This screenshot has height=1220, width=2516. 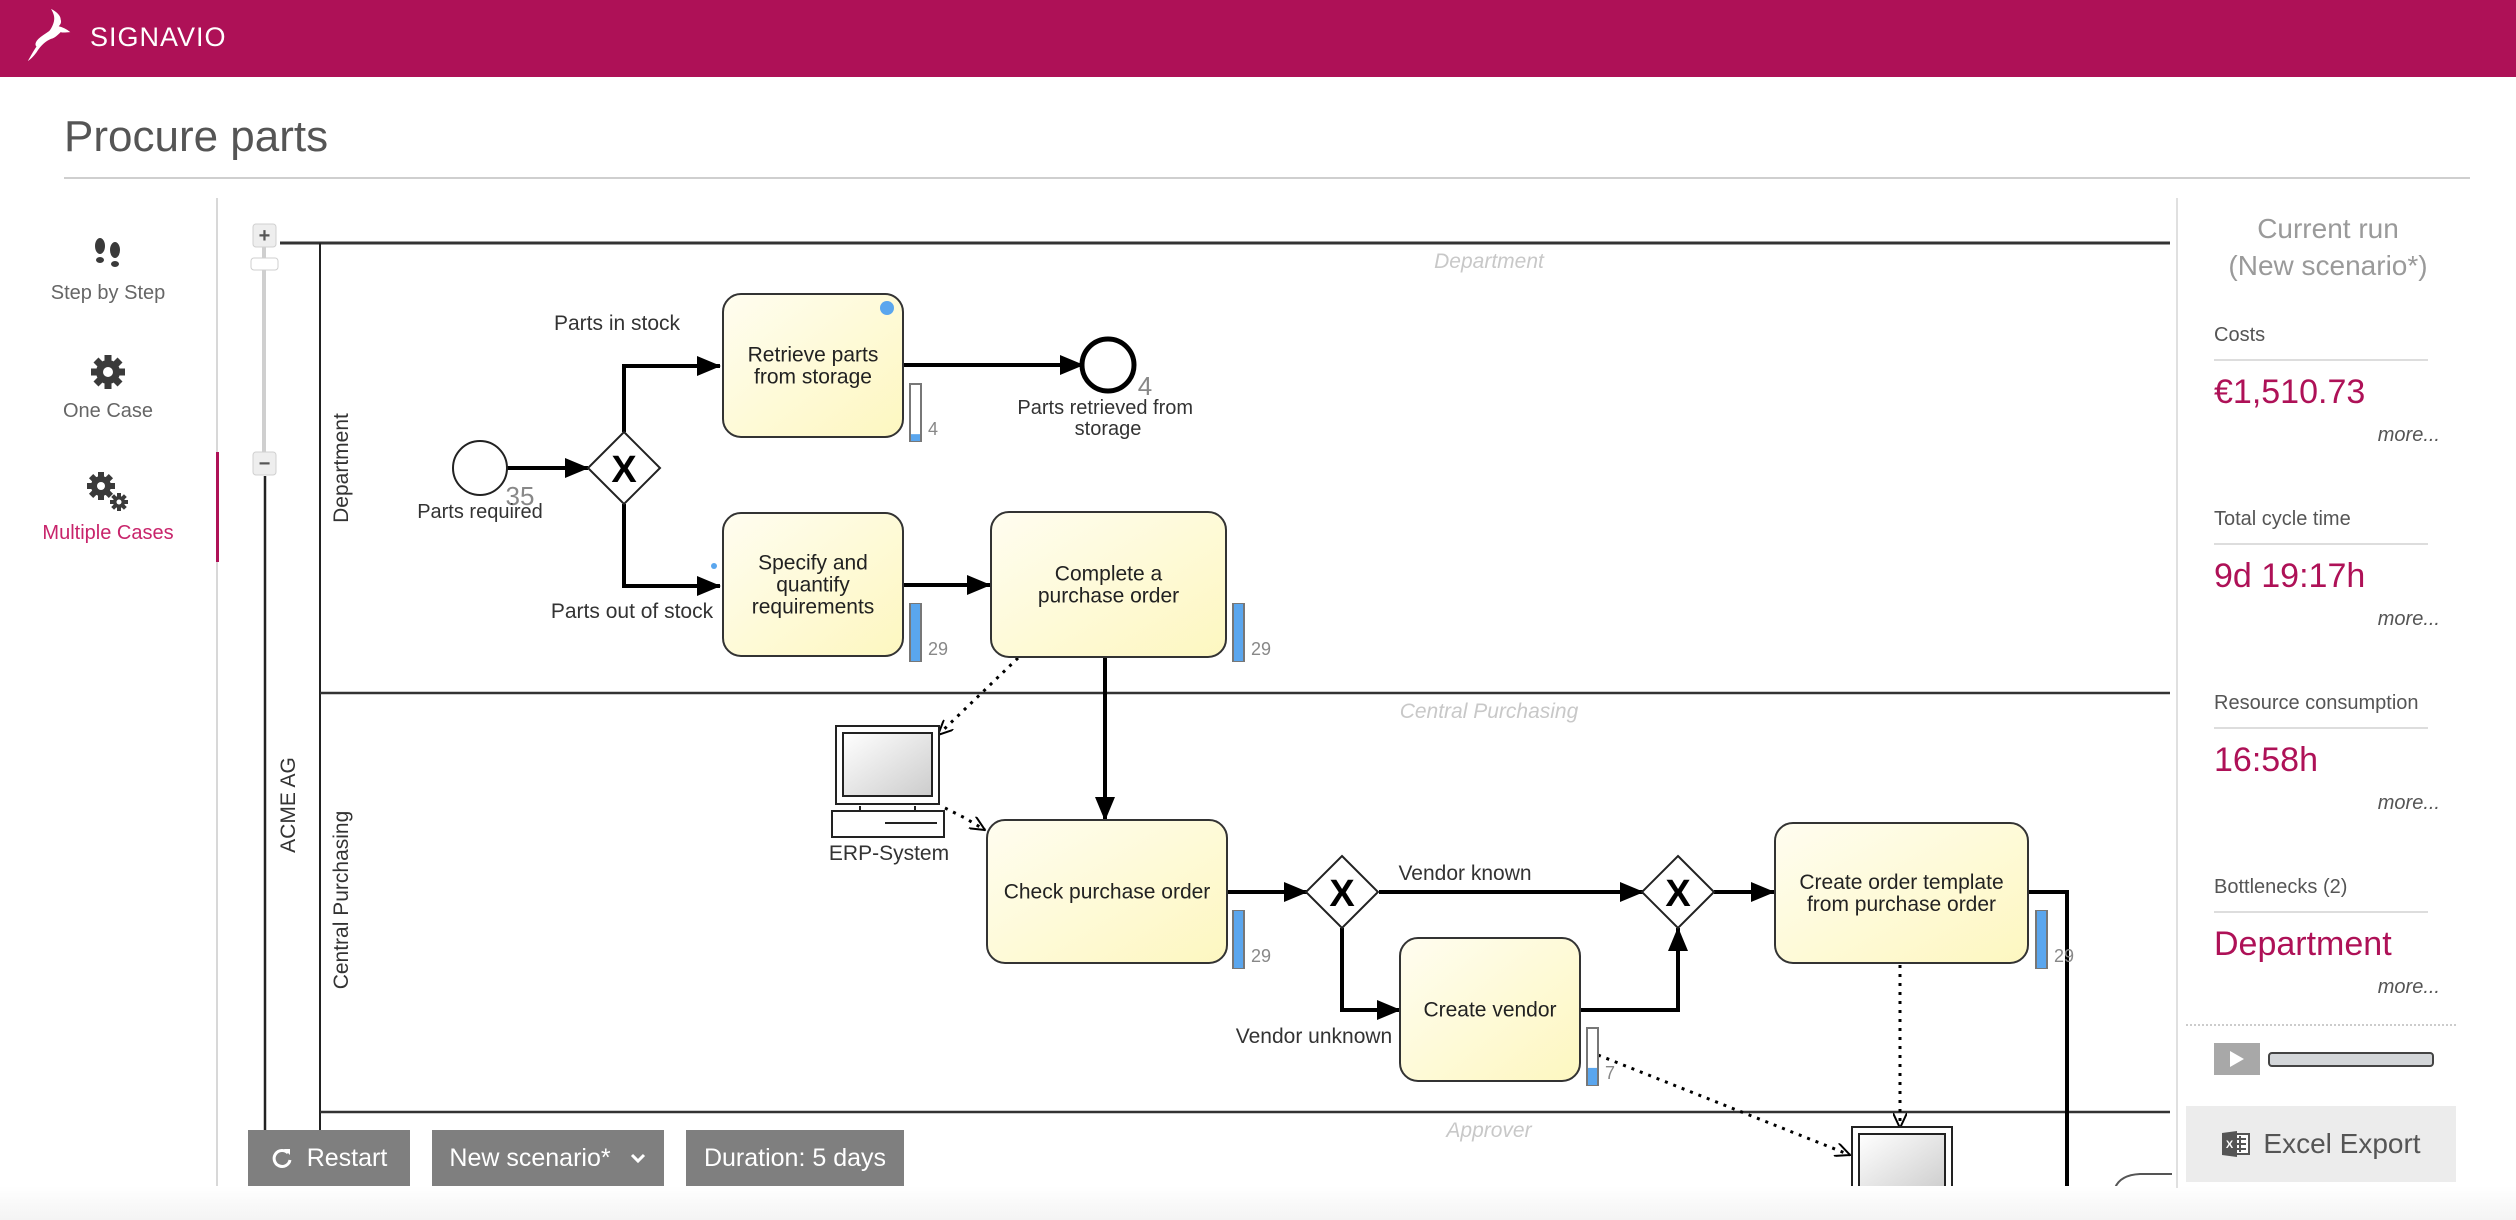 I want to click on run-title-line2: (New scenario*), so click(x=2328, y=265).